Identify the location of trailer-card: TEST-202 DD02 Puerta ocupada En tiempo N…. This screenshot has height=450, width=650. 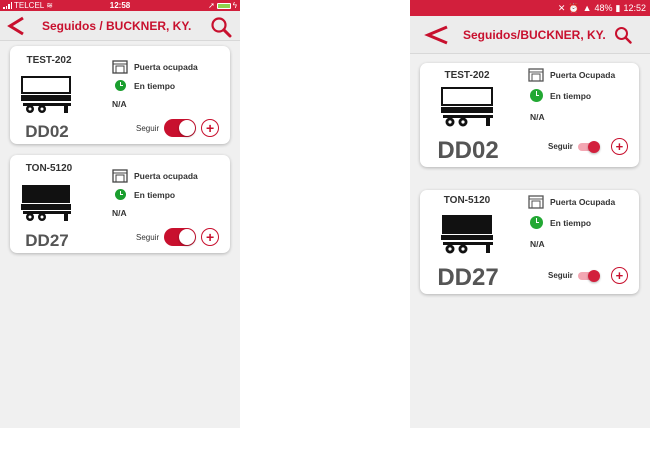
(120, 95).